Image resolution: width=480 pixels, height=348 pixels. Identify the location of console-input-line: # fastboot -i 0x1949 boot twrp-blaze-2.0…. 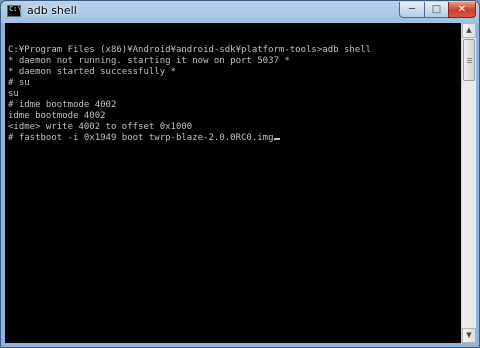
(141, 138).